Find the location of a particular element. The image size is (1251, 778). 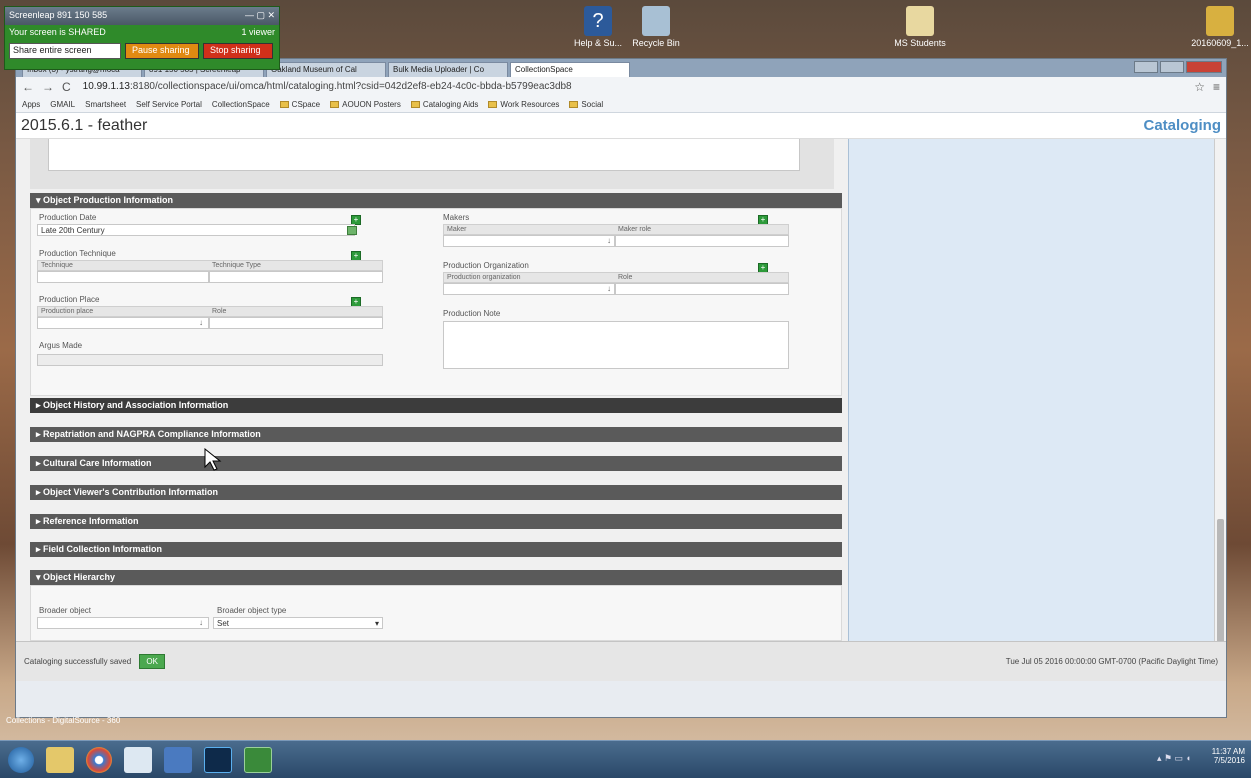

desktop-icon-label: Recycle Bin is located at coordinates (656, 43).